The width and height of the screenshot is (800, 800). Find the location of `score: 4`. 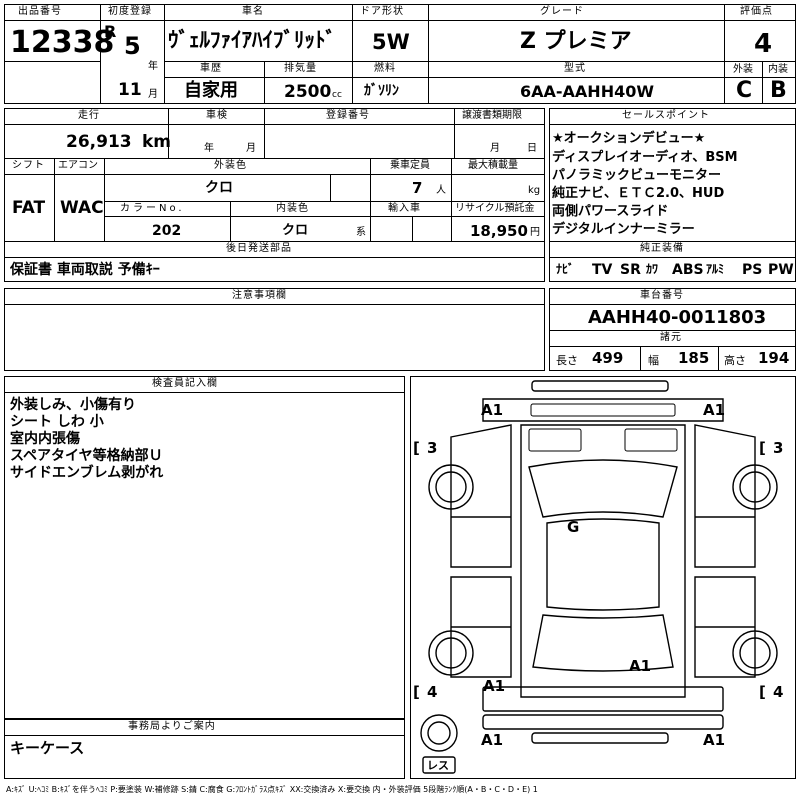

score: 4 is located at coordinates (763, 44).